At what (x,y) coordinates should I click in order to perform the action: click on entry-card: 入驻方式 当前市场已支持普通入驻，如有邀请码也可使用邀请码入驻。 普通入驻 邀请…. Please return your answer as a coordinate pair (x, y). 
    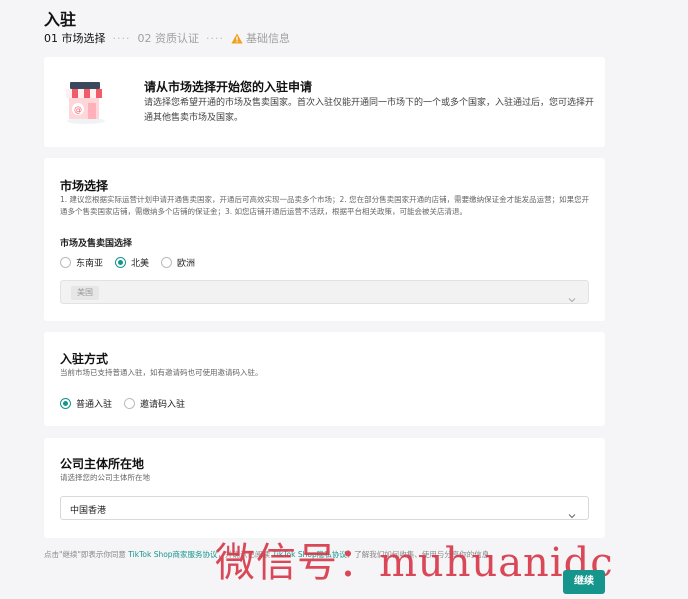
    Looking at the image, I should click on (324, 379).